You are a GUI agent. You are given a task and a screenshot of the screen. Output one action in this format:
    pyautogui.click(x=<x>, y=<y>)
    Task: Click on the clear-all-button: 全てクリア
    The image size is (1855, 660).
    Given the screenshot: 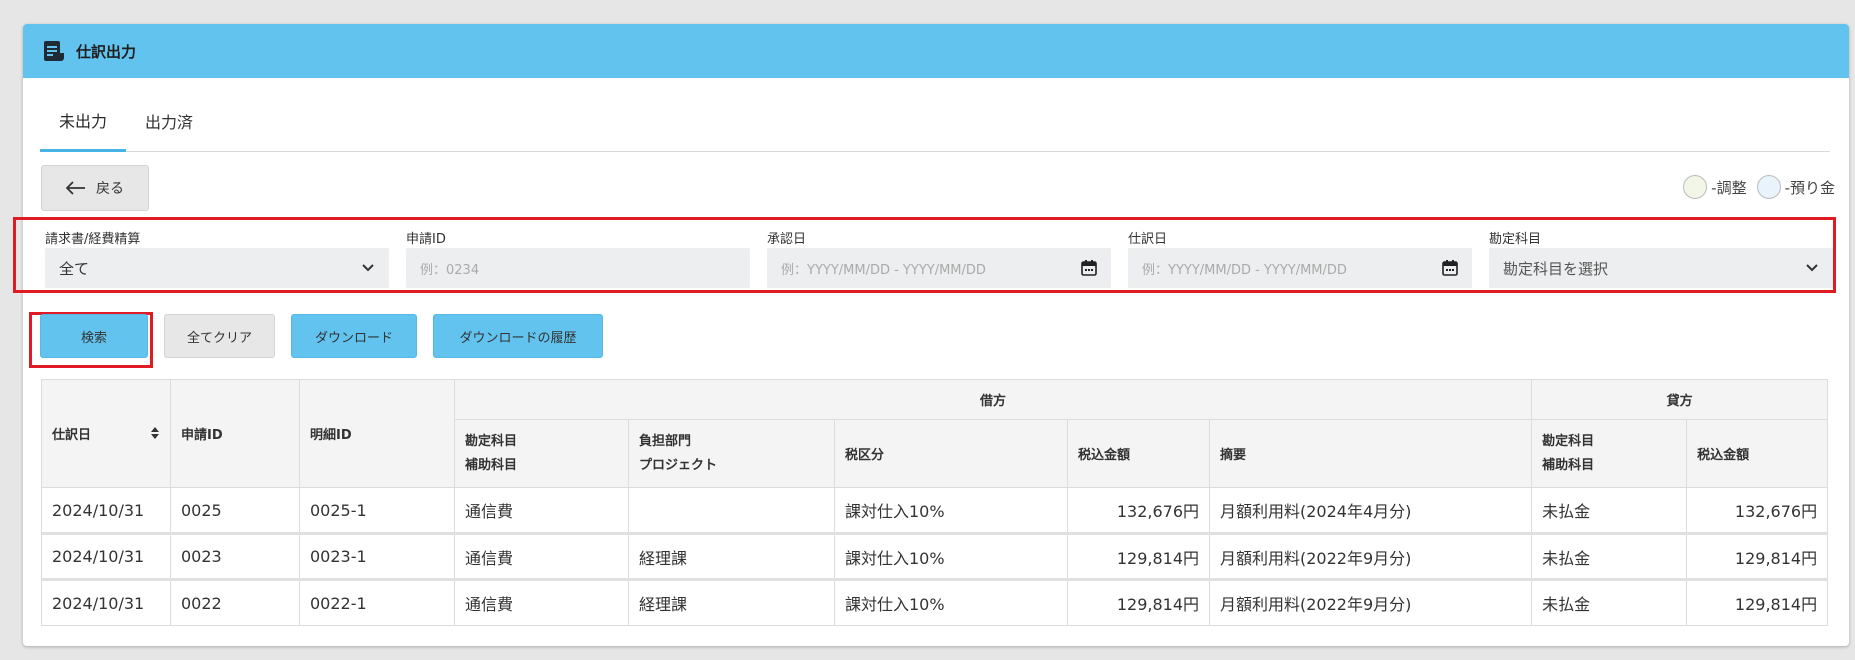 What is the action you would take?
    pyautogui.click(x=219, y=336)
    